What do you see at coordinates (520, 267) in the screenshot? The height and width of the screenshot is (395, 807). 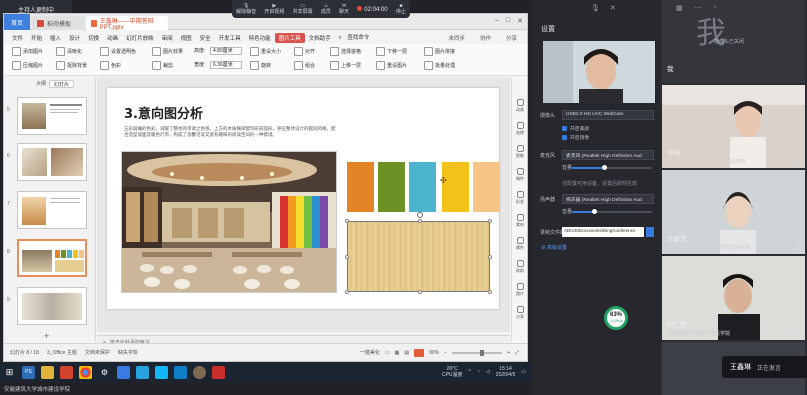 I see `side-help-button: 帮助` at bounding box center [520, 267].